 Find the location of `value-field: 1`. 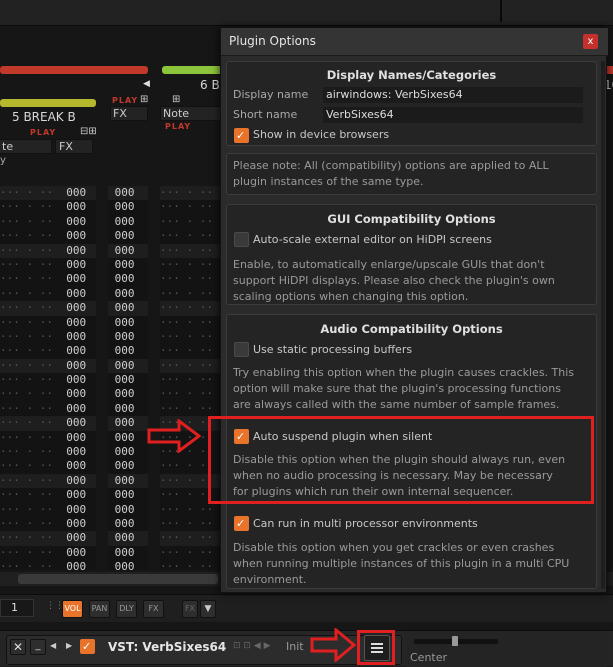

value-field: 1 is located at coordinates (17, 608).